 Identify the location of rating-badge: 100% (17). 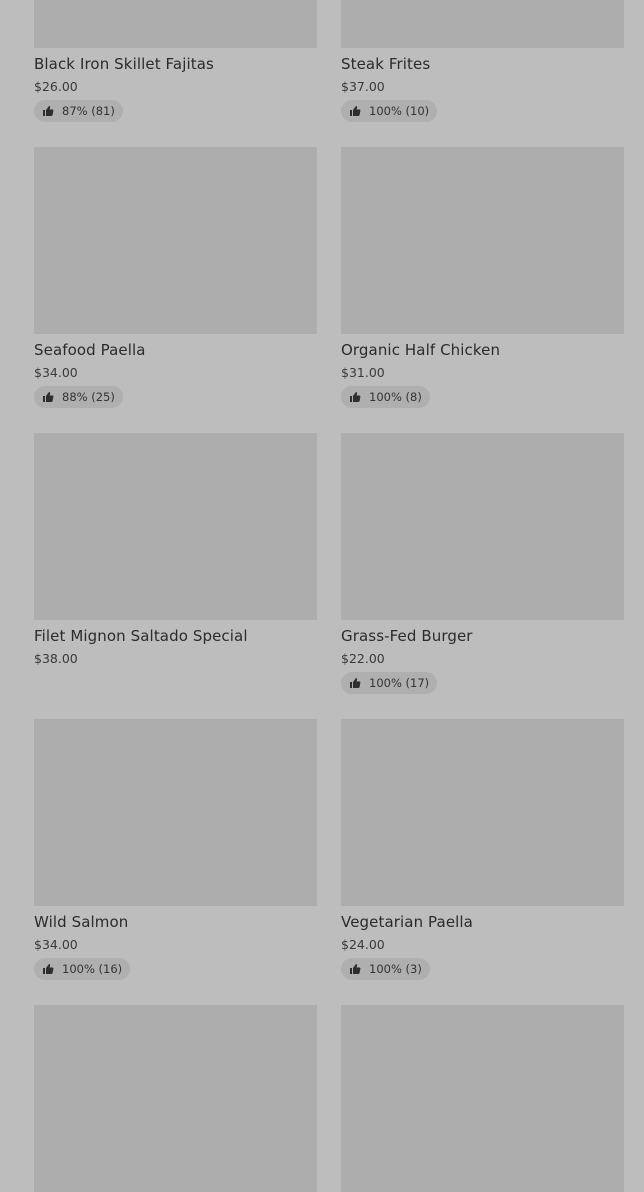
(389, 683).